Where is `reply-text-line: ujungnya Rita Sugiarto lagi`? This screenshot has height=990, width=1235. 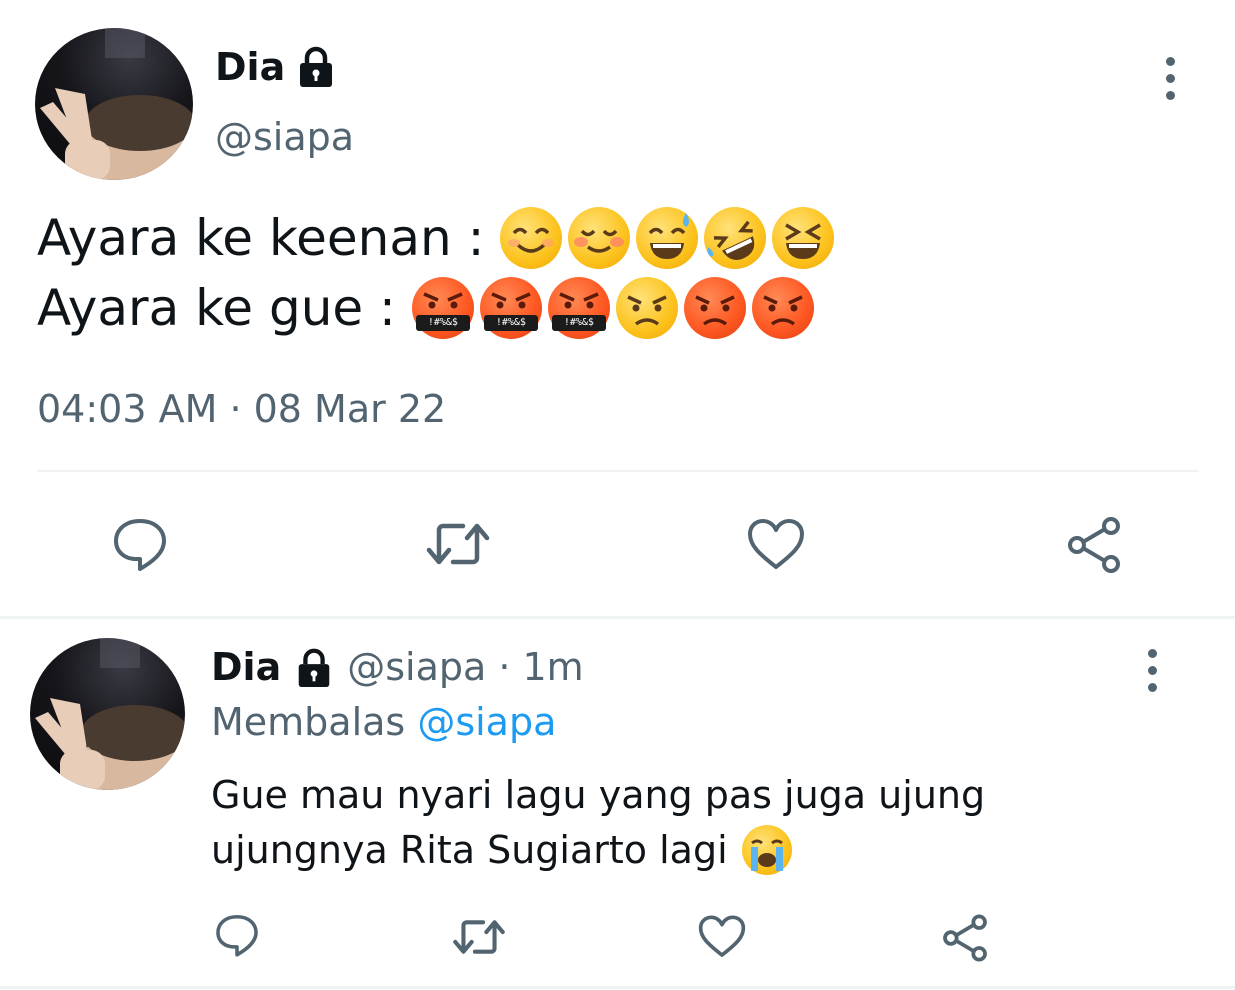 reply-text-line: ujungnya Rita Sugiarto lagi is located at coordinates (469, 850).